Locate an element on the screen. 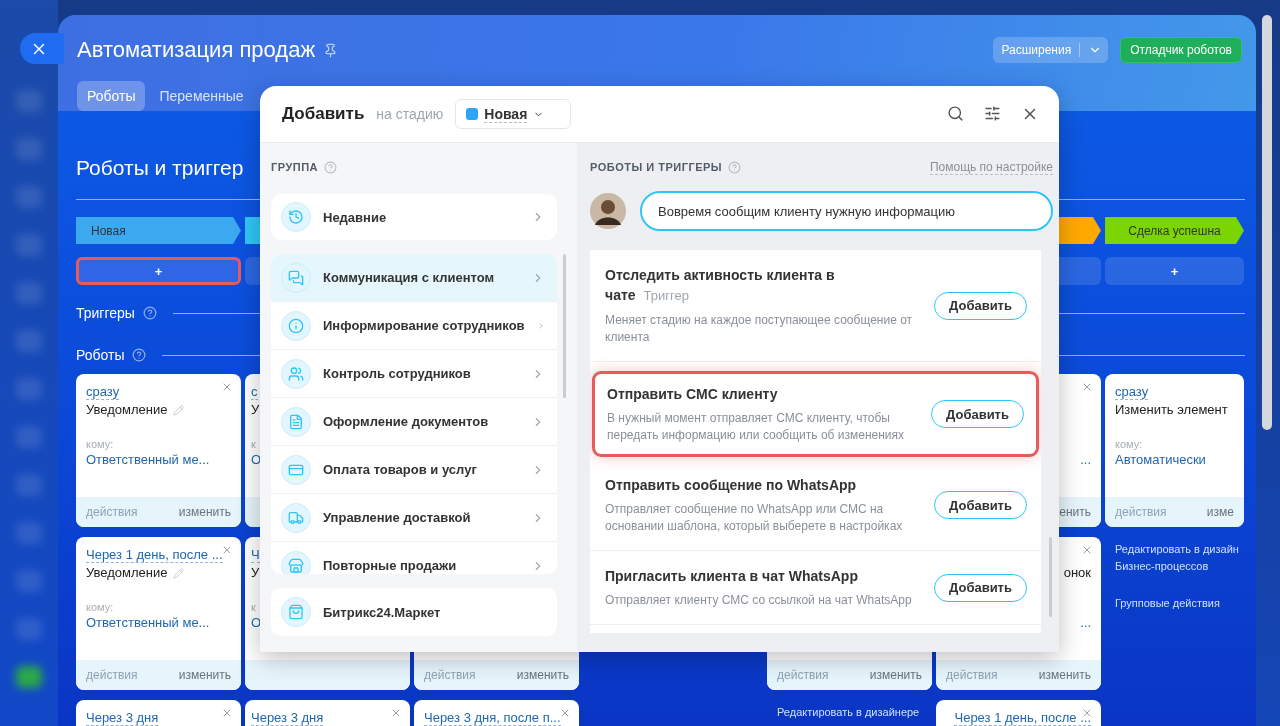  edit-link: енить is located at coordinates (1075, 512).